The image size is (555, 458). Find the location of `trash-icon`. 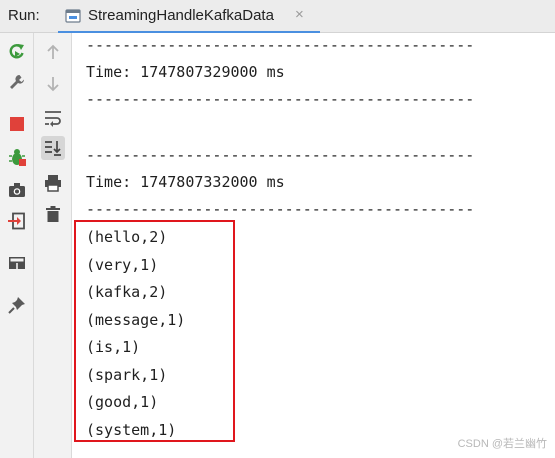

trash-icon is located at coordinates (53, 214).